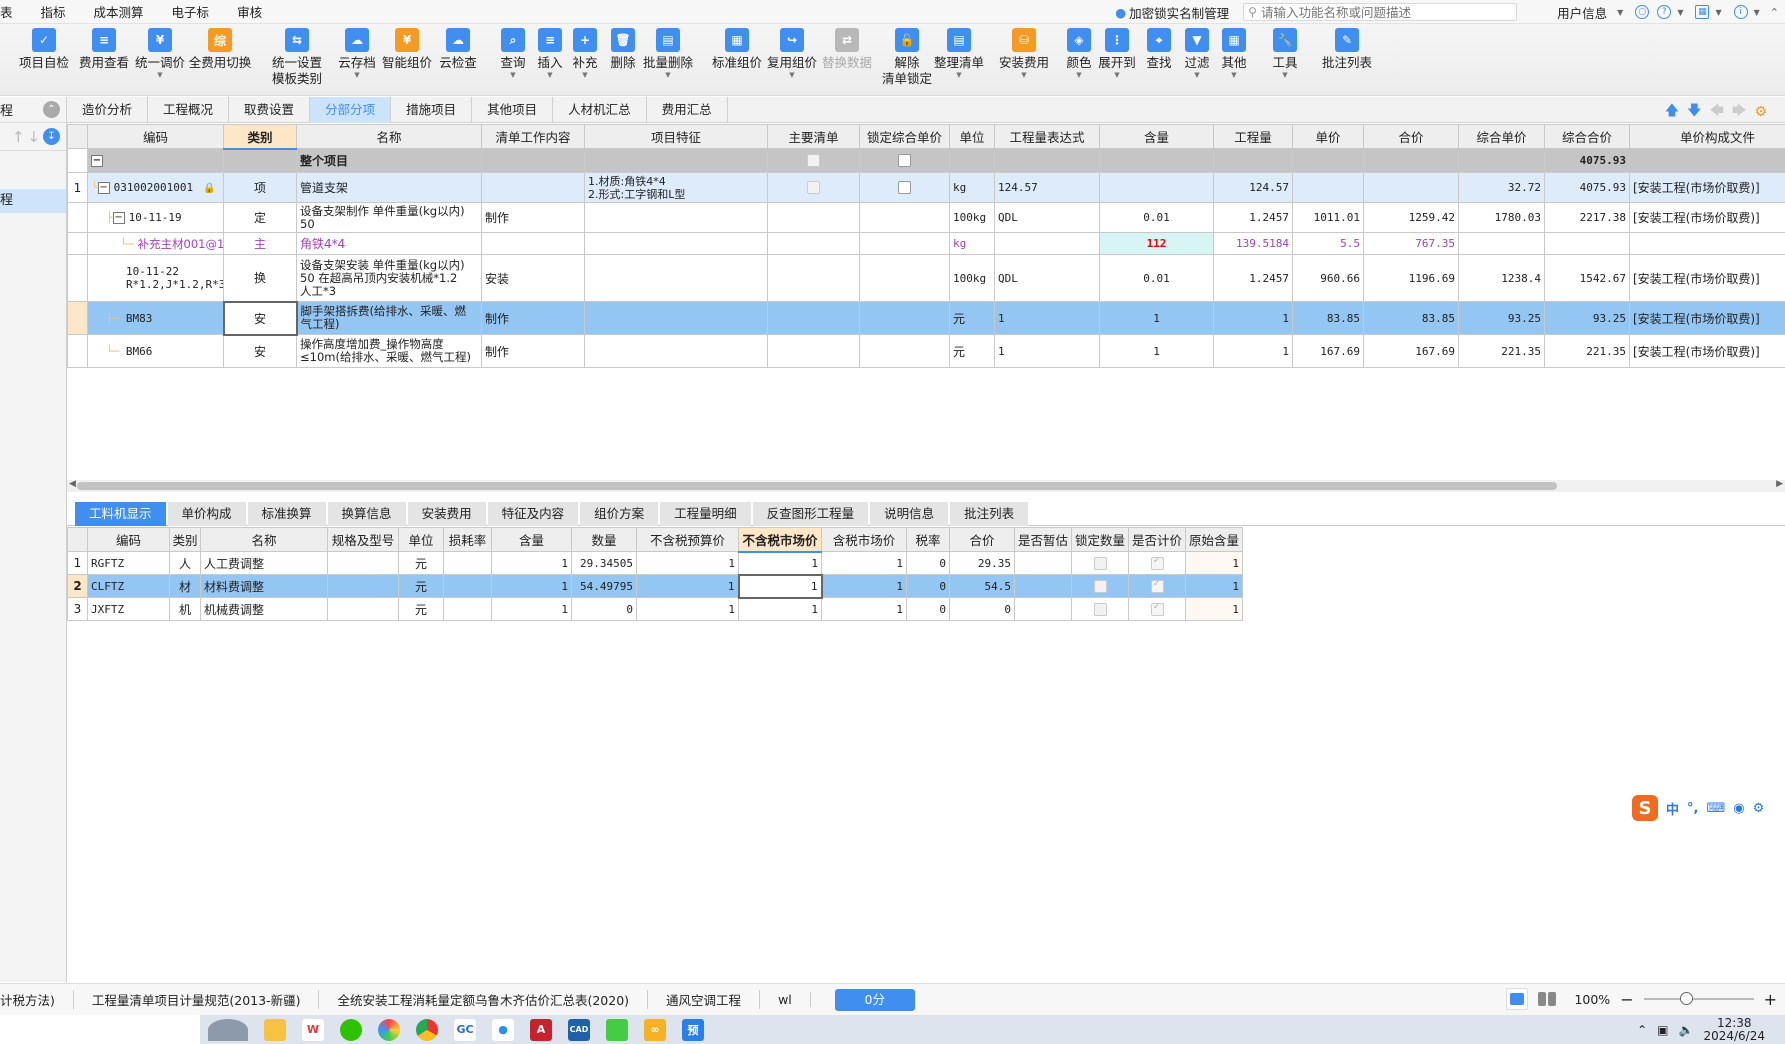 The image size is (1785, 1044). I want to click on tab-main-6: 人材机汇总, so click(600, 110).